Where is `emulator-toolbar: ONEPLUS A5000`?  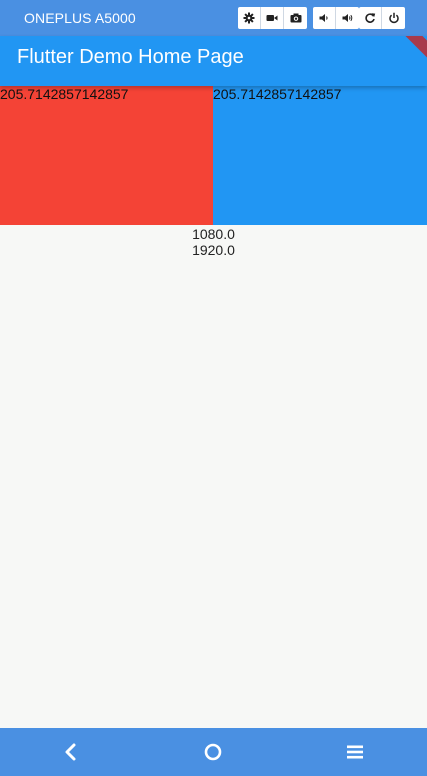
emulator-toolbar: ONEPLUS A5000 is located at coordinates (213, 18).